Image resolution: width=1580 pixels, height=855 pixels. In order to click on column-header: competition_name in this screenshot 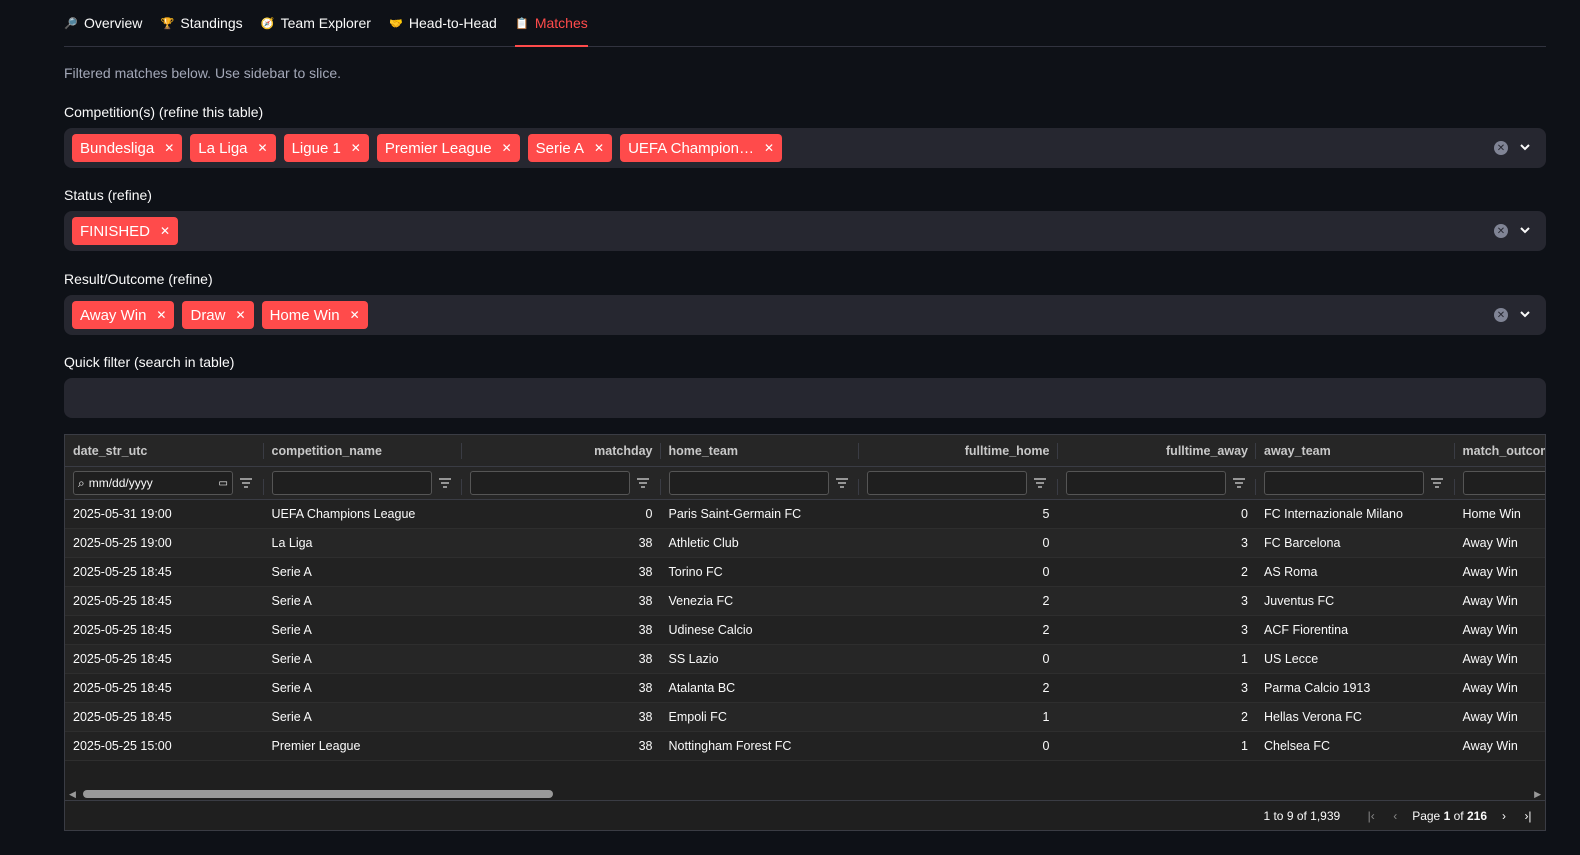, I will do `click(363, 450)`.